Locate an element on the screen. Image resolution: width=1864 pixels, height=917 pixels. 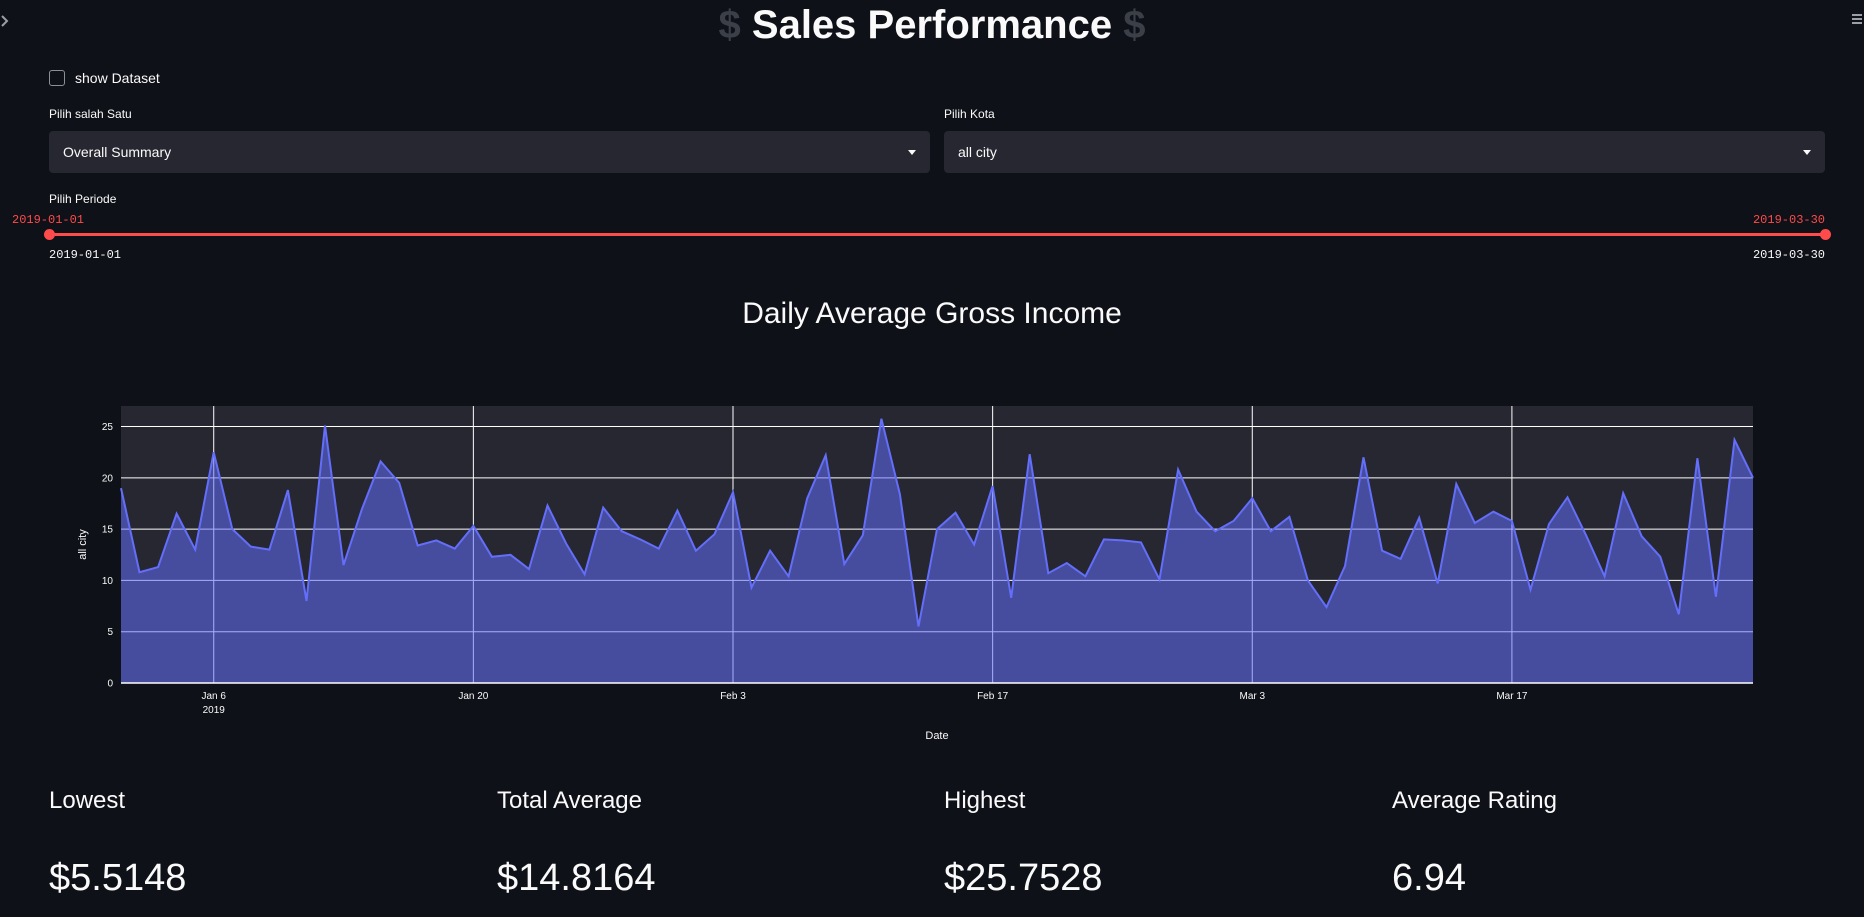
y-tick-label: 0 is located at coordinates (110, 684).